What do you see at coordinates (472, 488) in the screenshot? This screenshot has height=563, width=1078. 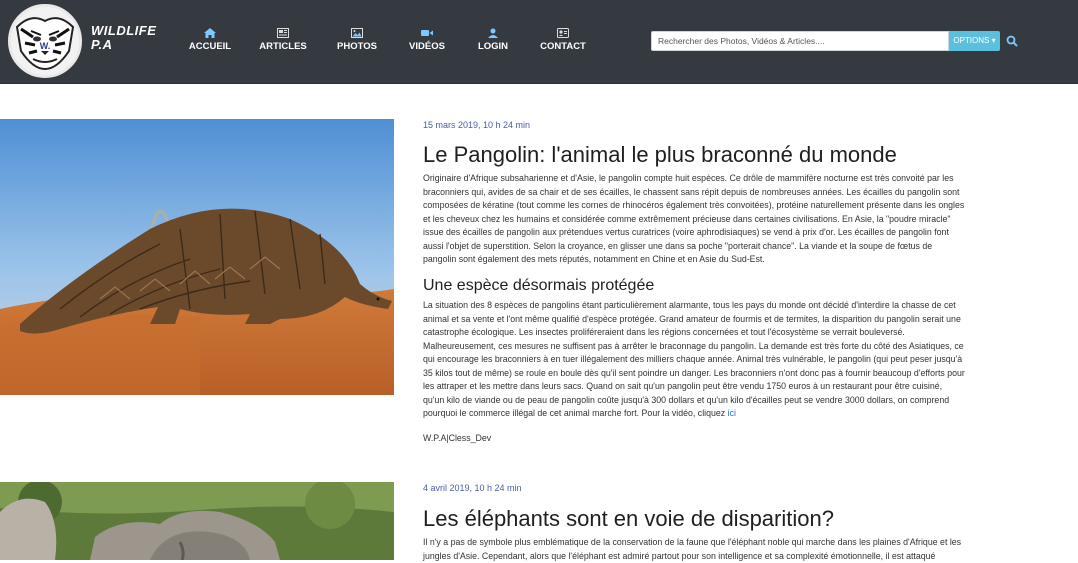 I see `article-date: 4 avril 2019, 10 h 24 min` at bounding box center [472, 488].